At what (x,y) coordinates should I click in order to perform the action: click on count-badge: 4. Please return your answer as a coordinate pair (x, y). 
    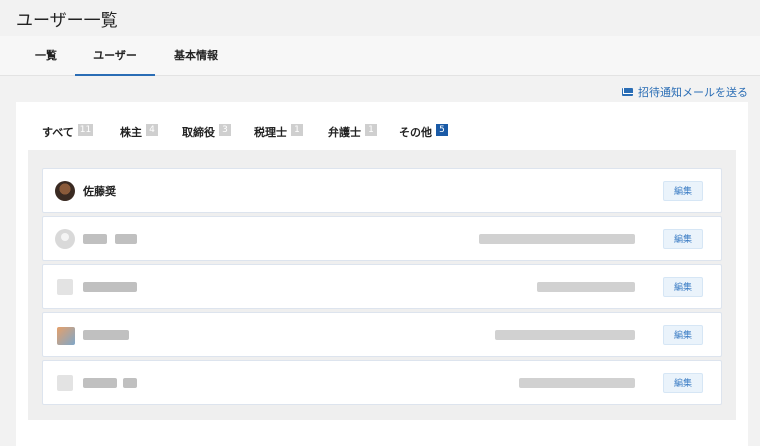
    Looking at the image, I should click on (152, 130).